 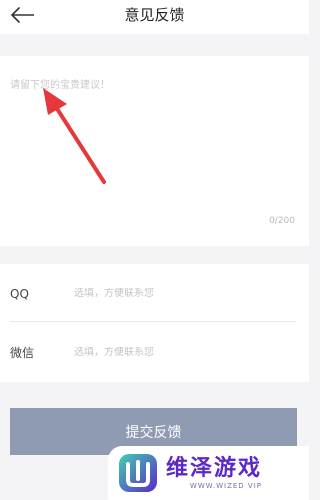 I want to click on header-bar: 意见反馈, so click(x=154, y=17).